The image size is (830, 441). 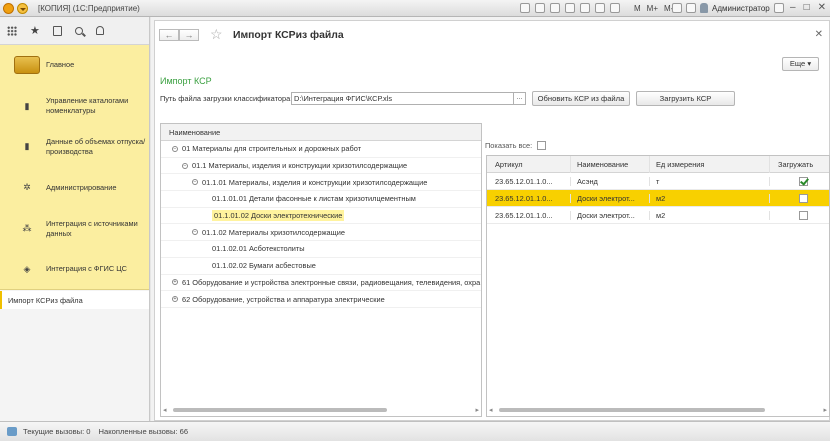 I want to click on section-label: Главное, so click(x=60, y=65).